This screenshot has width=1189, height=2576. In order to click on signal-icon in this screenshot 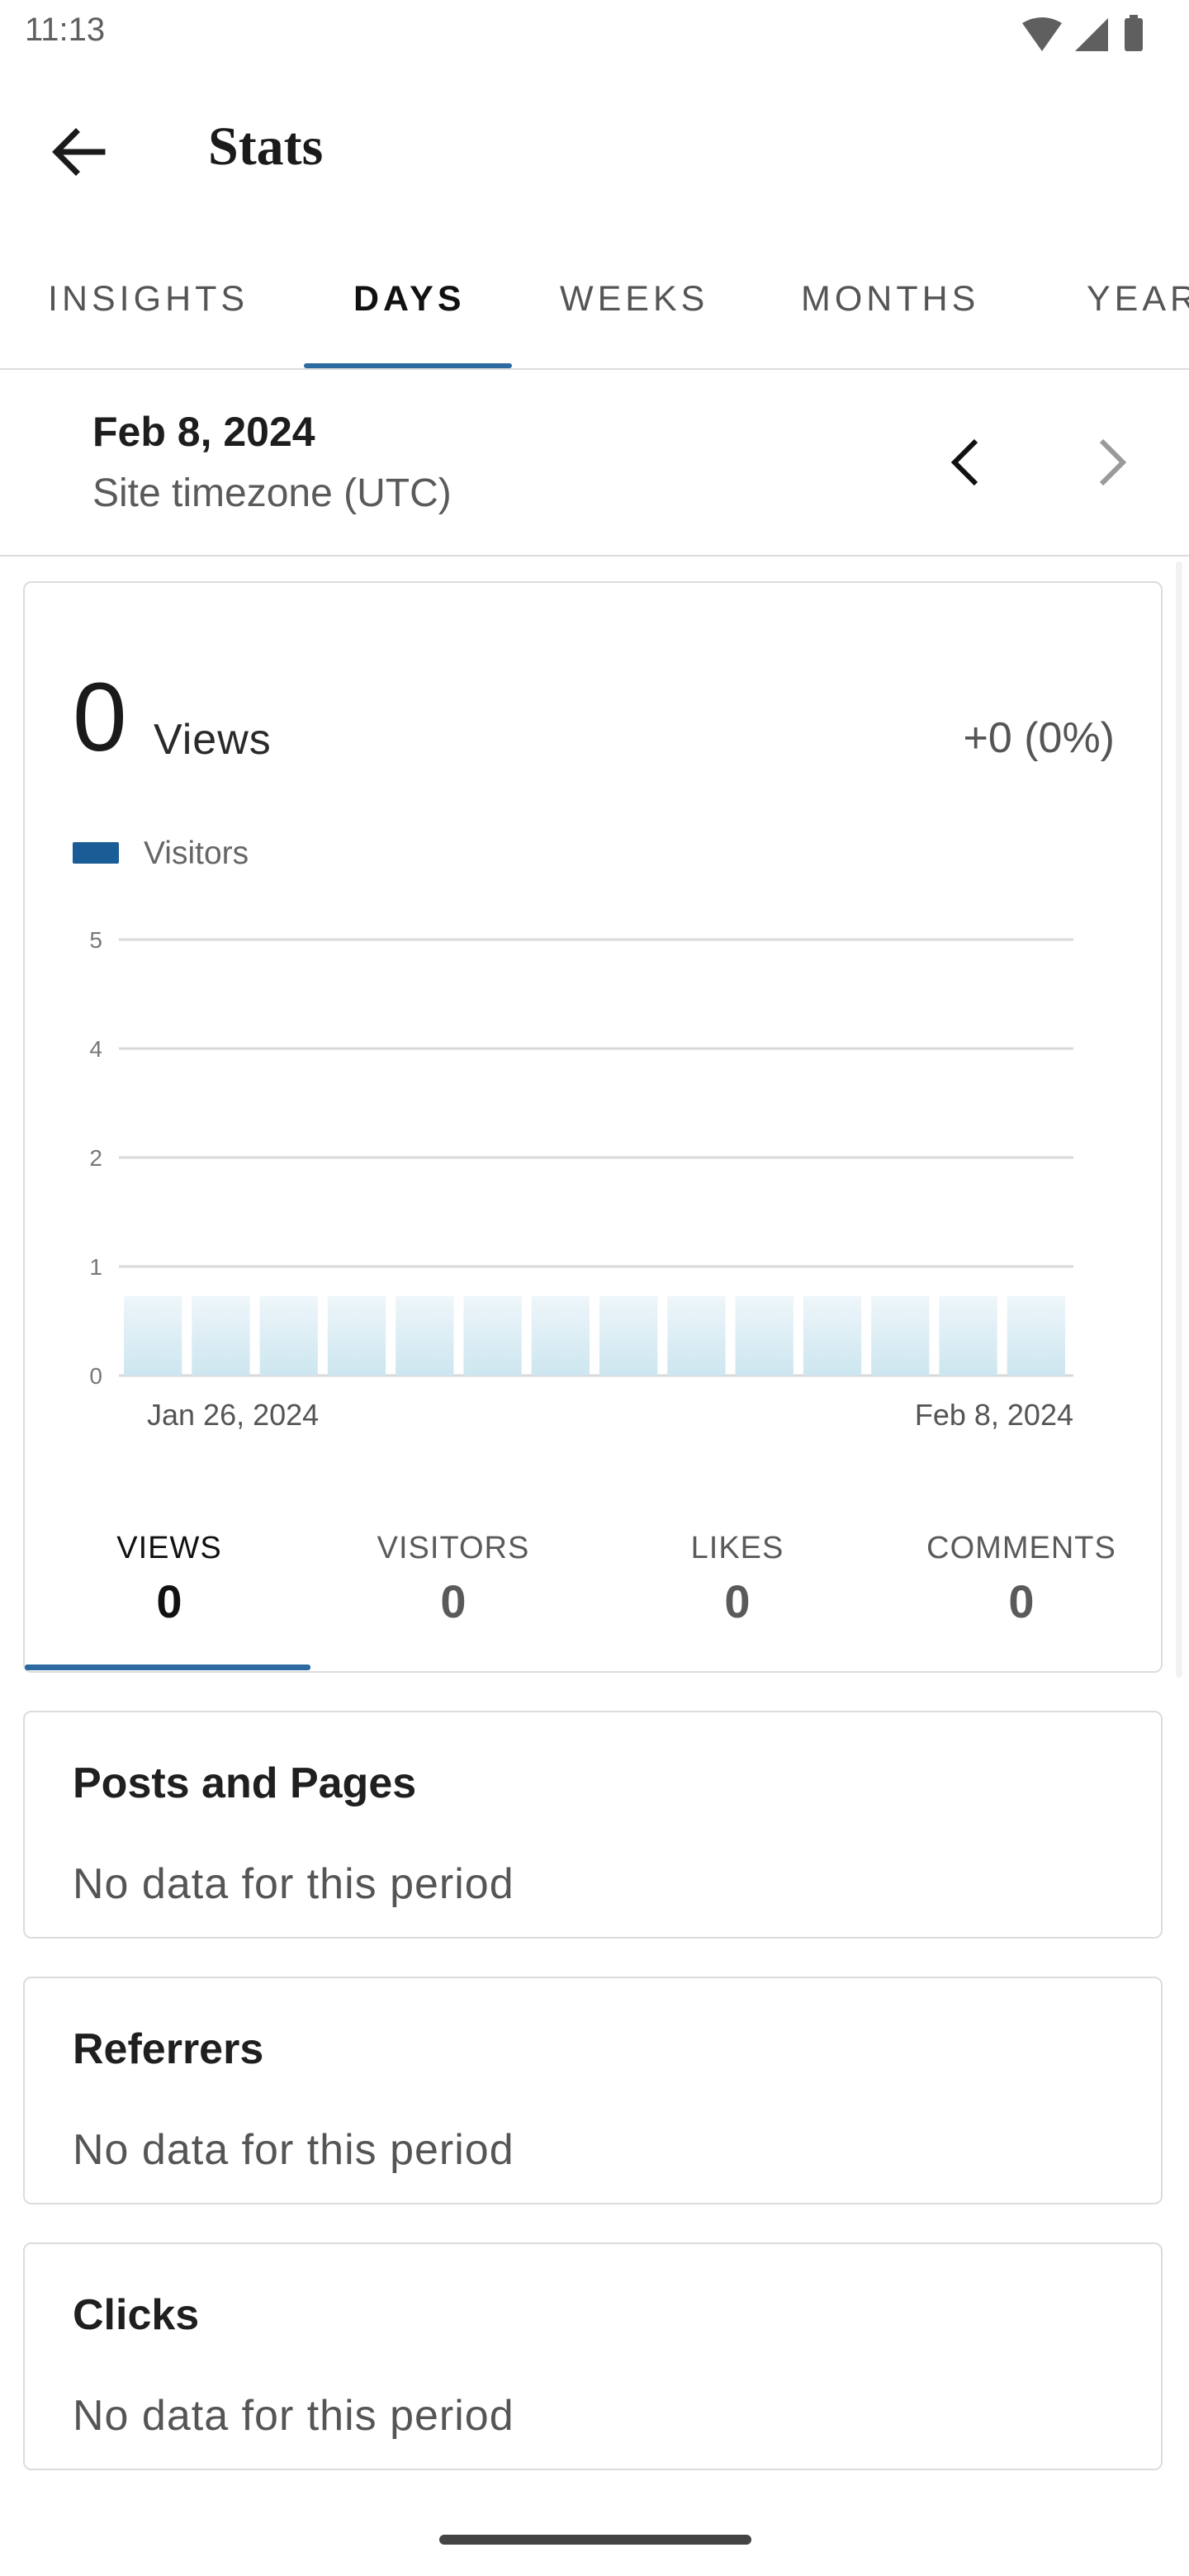, I will do `click(1091, 34)`.